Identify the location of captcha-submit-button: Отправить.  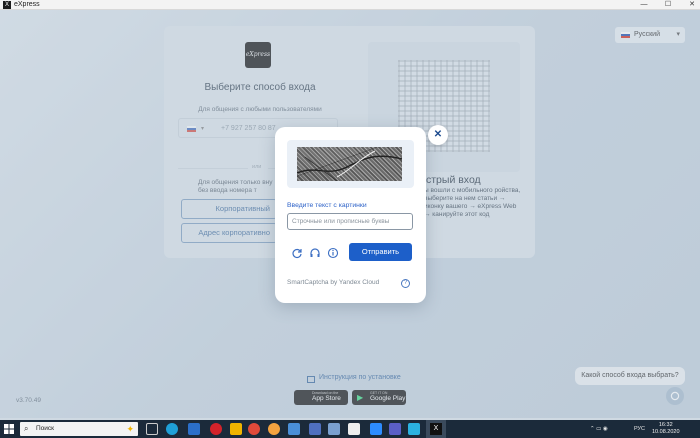
(380, 252).